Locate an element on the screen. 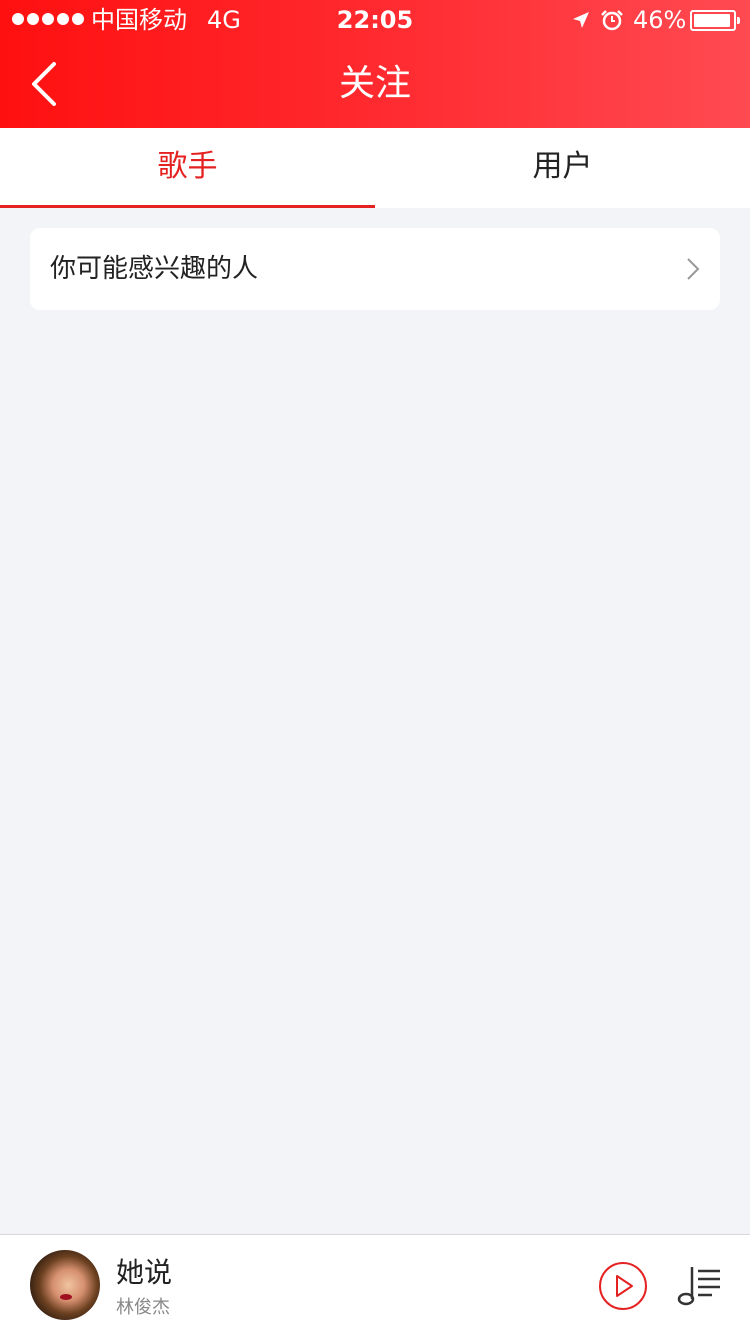  status-bar: 中国移动 4G 22:05 46% is located at coordinates (375, 20).